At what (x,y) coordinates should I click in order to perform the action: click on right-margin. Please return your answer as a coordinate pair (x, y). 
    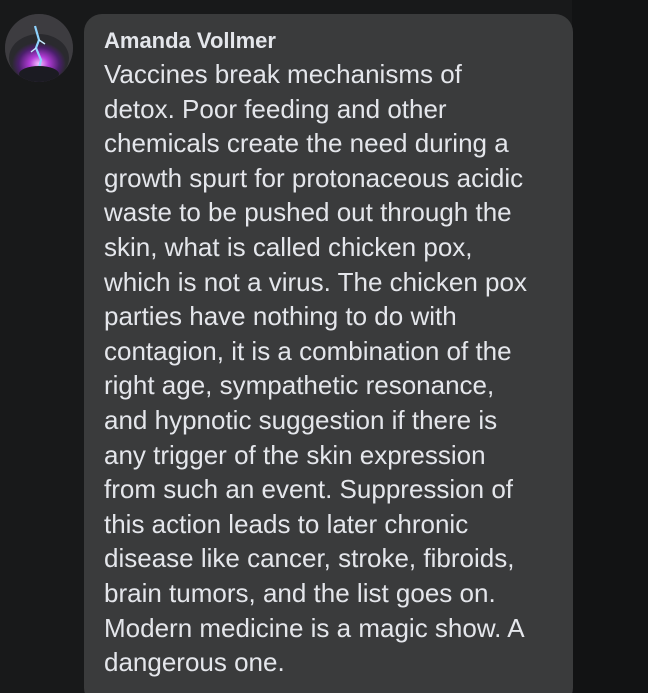
    Looking at the image, I should click on (610, 346).